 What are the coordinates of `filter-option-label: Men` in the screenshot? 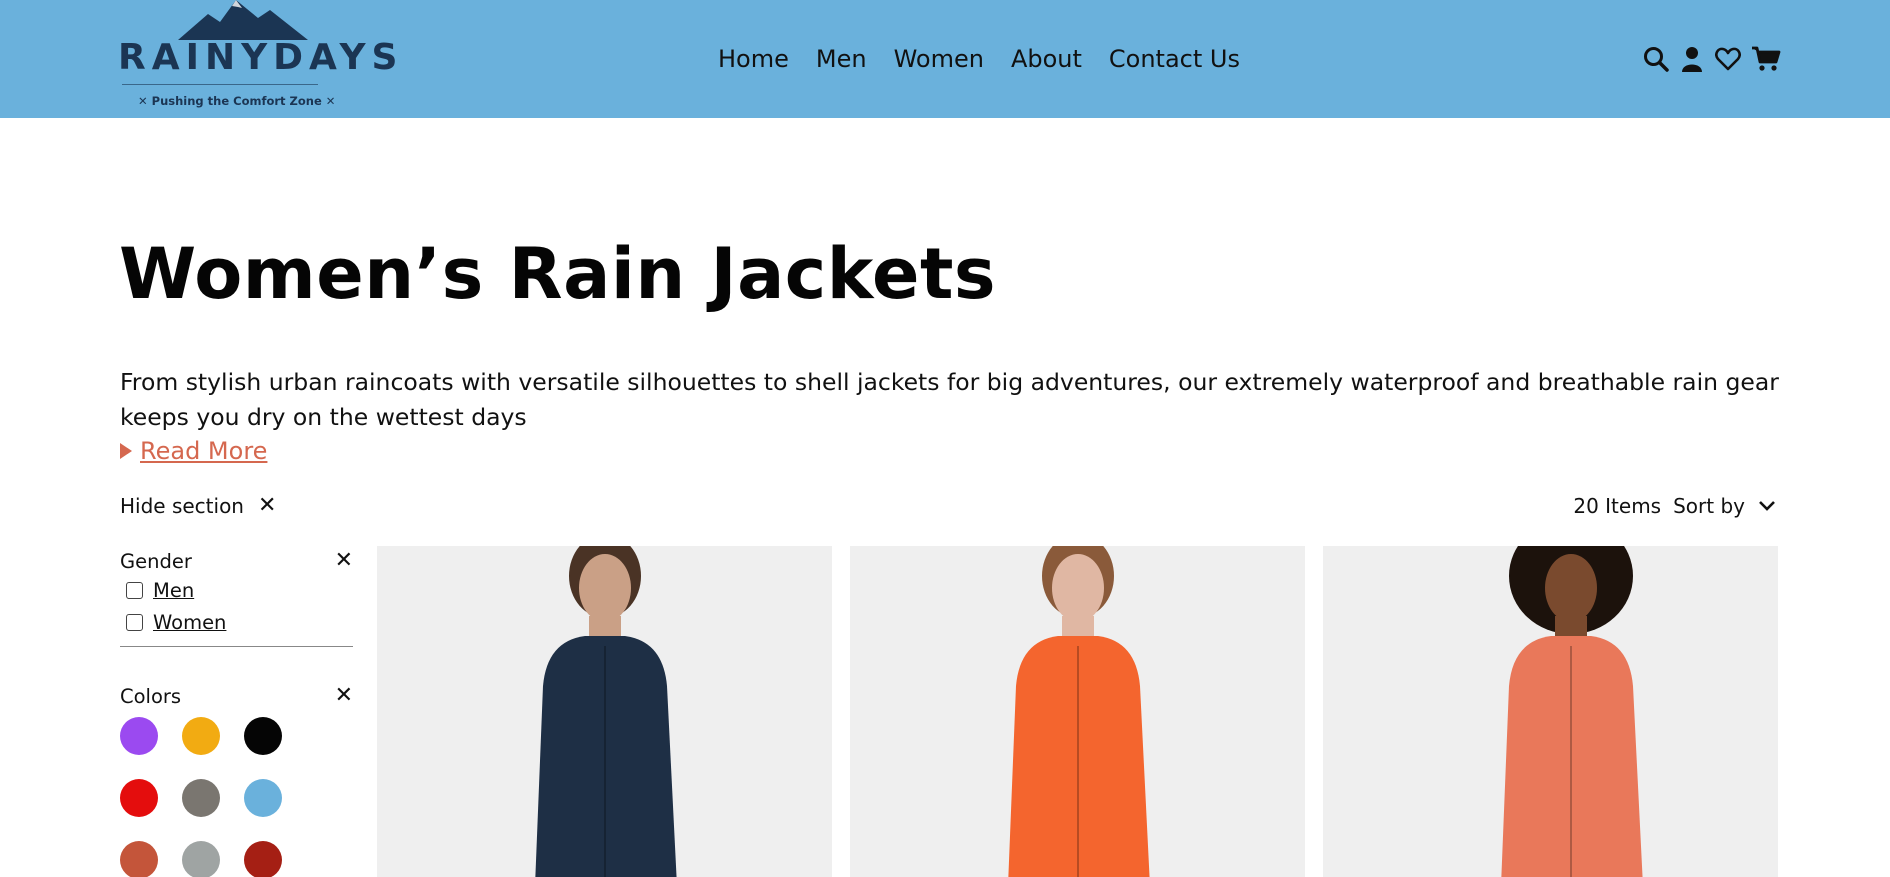 It's located at (173, 590).